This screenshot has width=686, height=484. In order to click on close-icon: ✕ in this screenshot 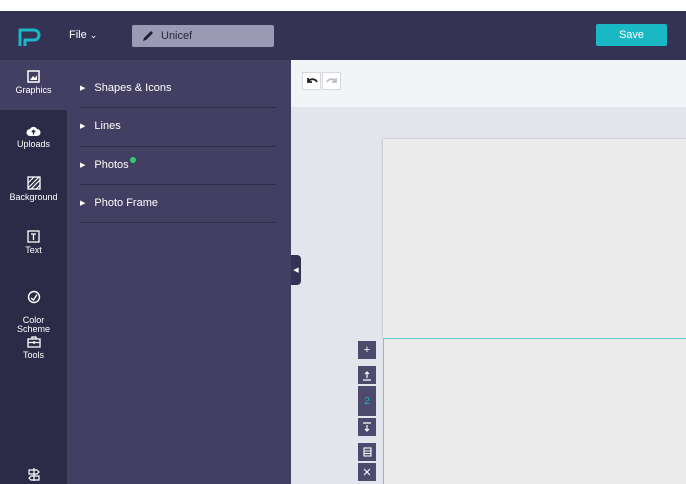, I will do `click(367, 472)`.